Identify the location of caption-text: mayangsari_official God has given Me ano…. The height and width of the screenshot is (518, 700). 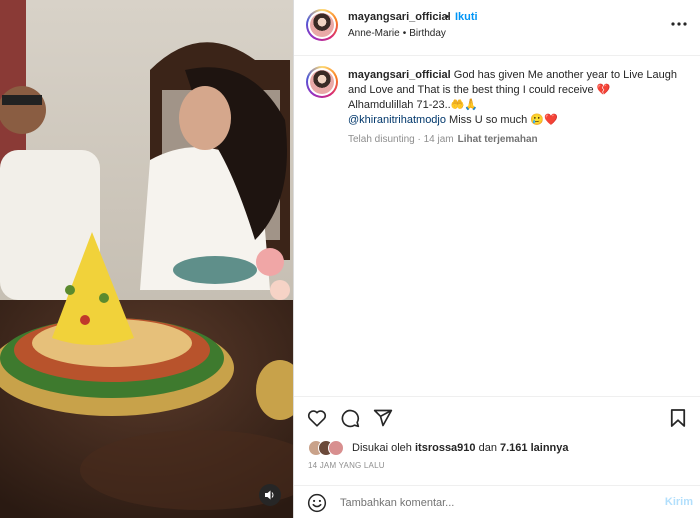
(520, 98).